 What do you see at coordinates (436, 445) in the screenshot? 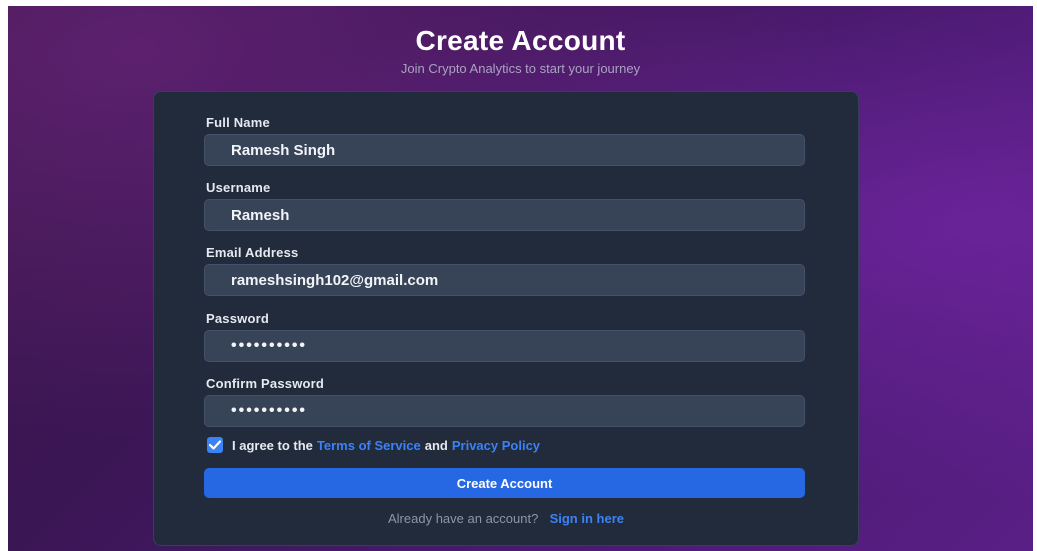
I see `agree-text-and: and` at bounding box center [436, 445].